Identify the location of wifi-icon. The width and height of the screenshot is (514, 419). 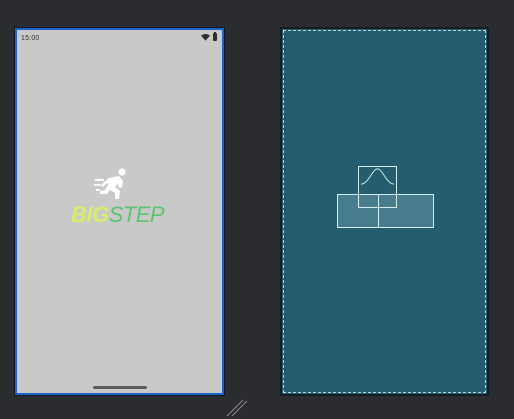
(205, 37).